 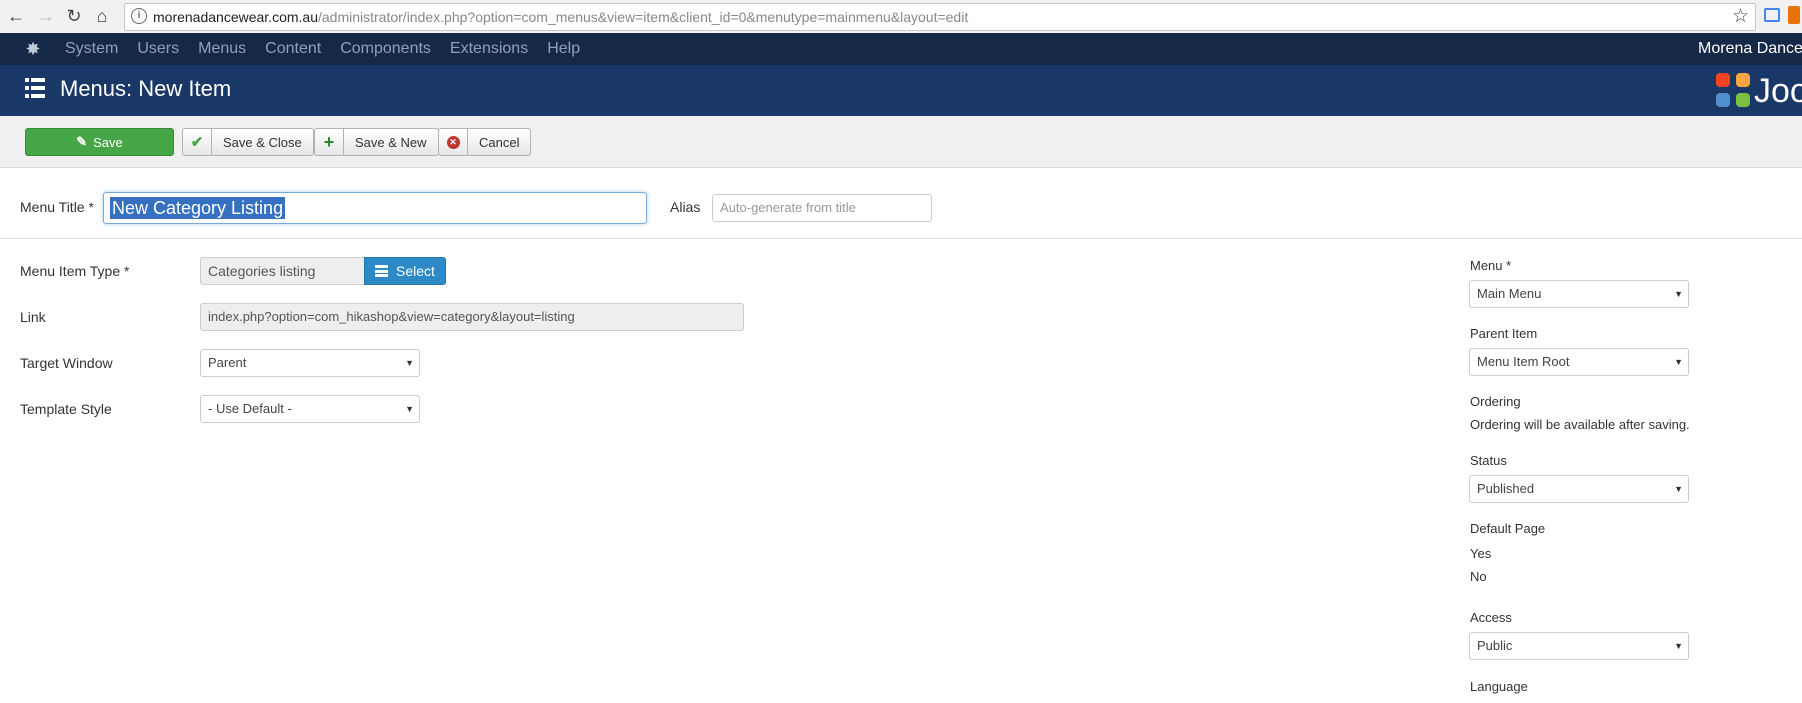 What do you see at coordinates (197, 142) in the screenshot?
I see `checkmark-icon: ✔` at bounding box center [197, 142].